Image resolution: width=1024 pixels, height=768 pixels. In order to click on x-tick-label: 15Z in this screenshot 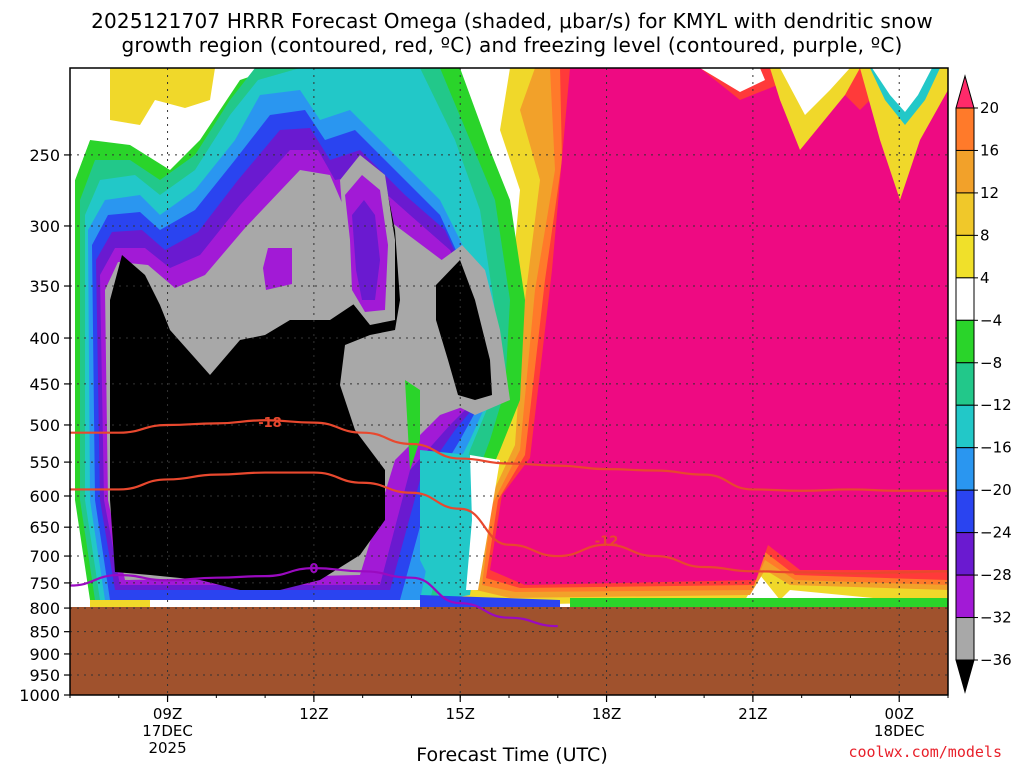, I will do `click(460, 714)`.